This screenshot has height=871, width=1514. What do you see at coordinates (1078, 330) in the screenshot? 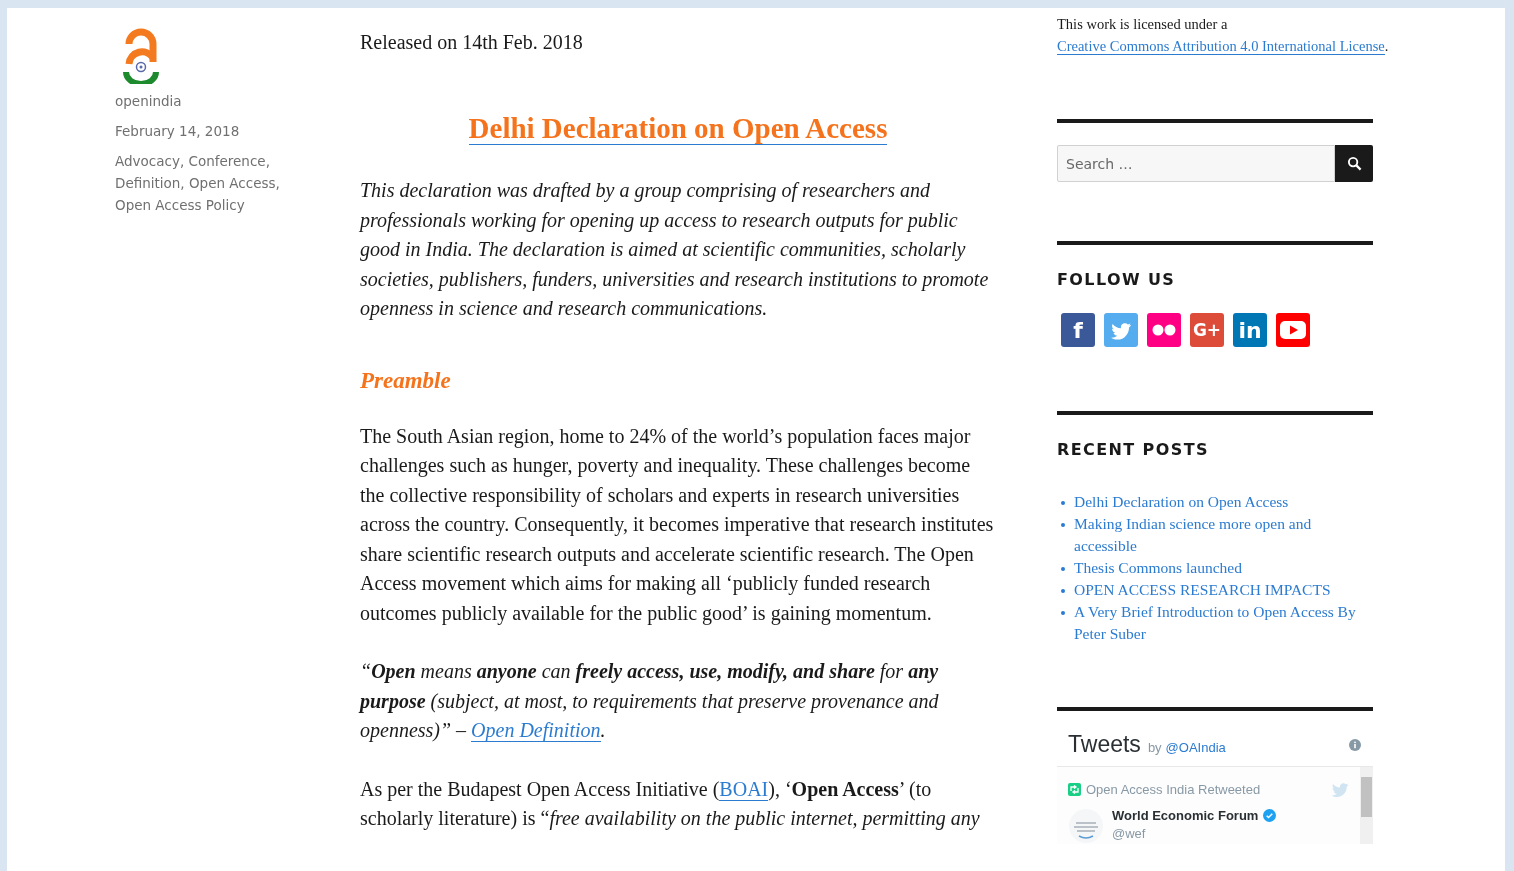
I see `facebook-icon: f` at bounding box center [1078, 330].